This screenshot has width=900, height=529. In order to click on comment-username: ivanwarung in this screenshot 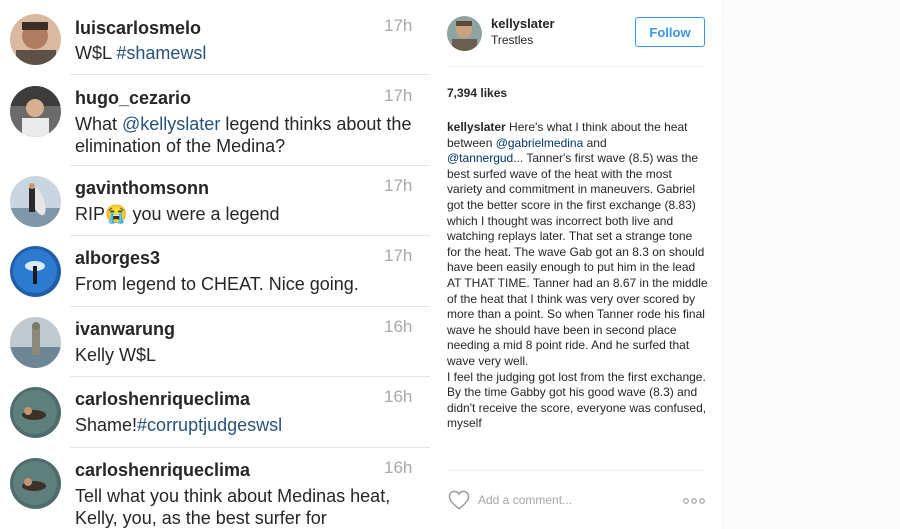, I will do `click(125, 329)`.